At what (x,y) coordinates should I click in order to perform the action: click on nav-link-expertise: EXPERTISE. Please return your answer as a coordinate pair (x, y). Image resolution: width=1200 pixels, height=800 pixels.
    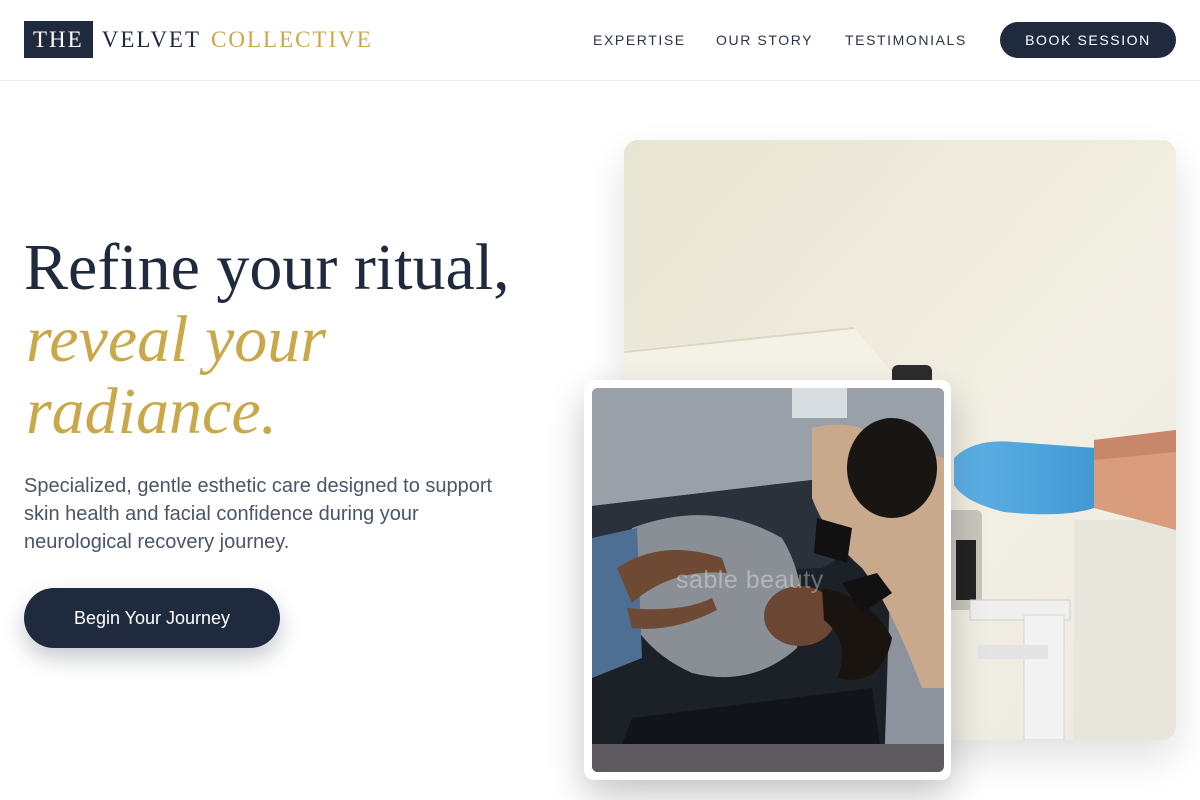
    Looking at the image, I should click on (639, 40).